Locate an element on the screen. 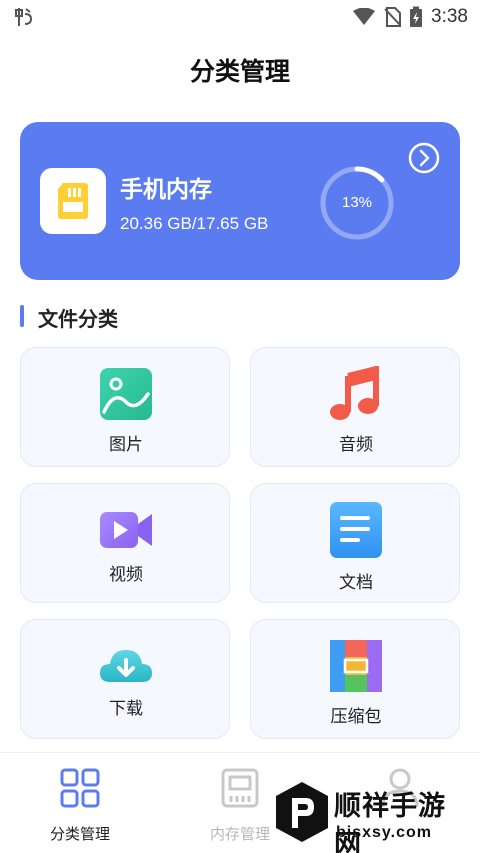  wifi-icon is located at coordinates (364, 16).